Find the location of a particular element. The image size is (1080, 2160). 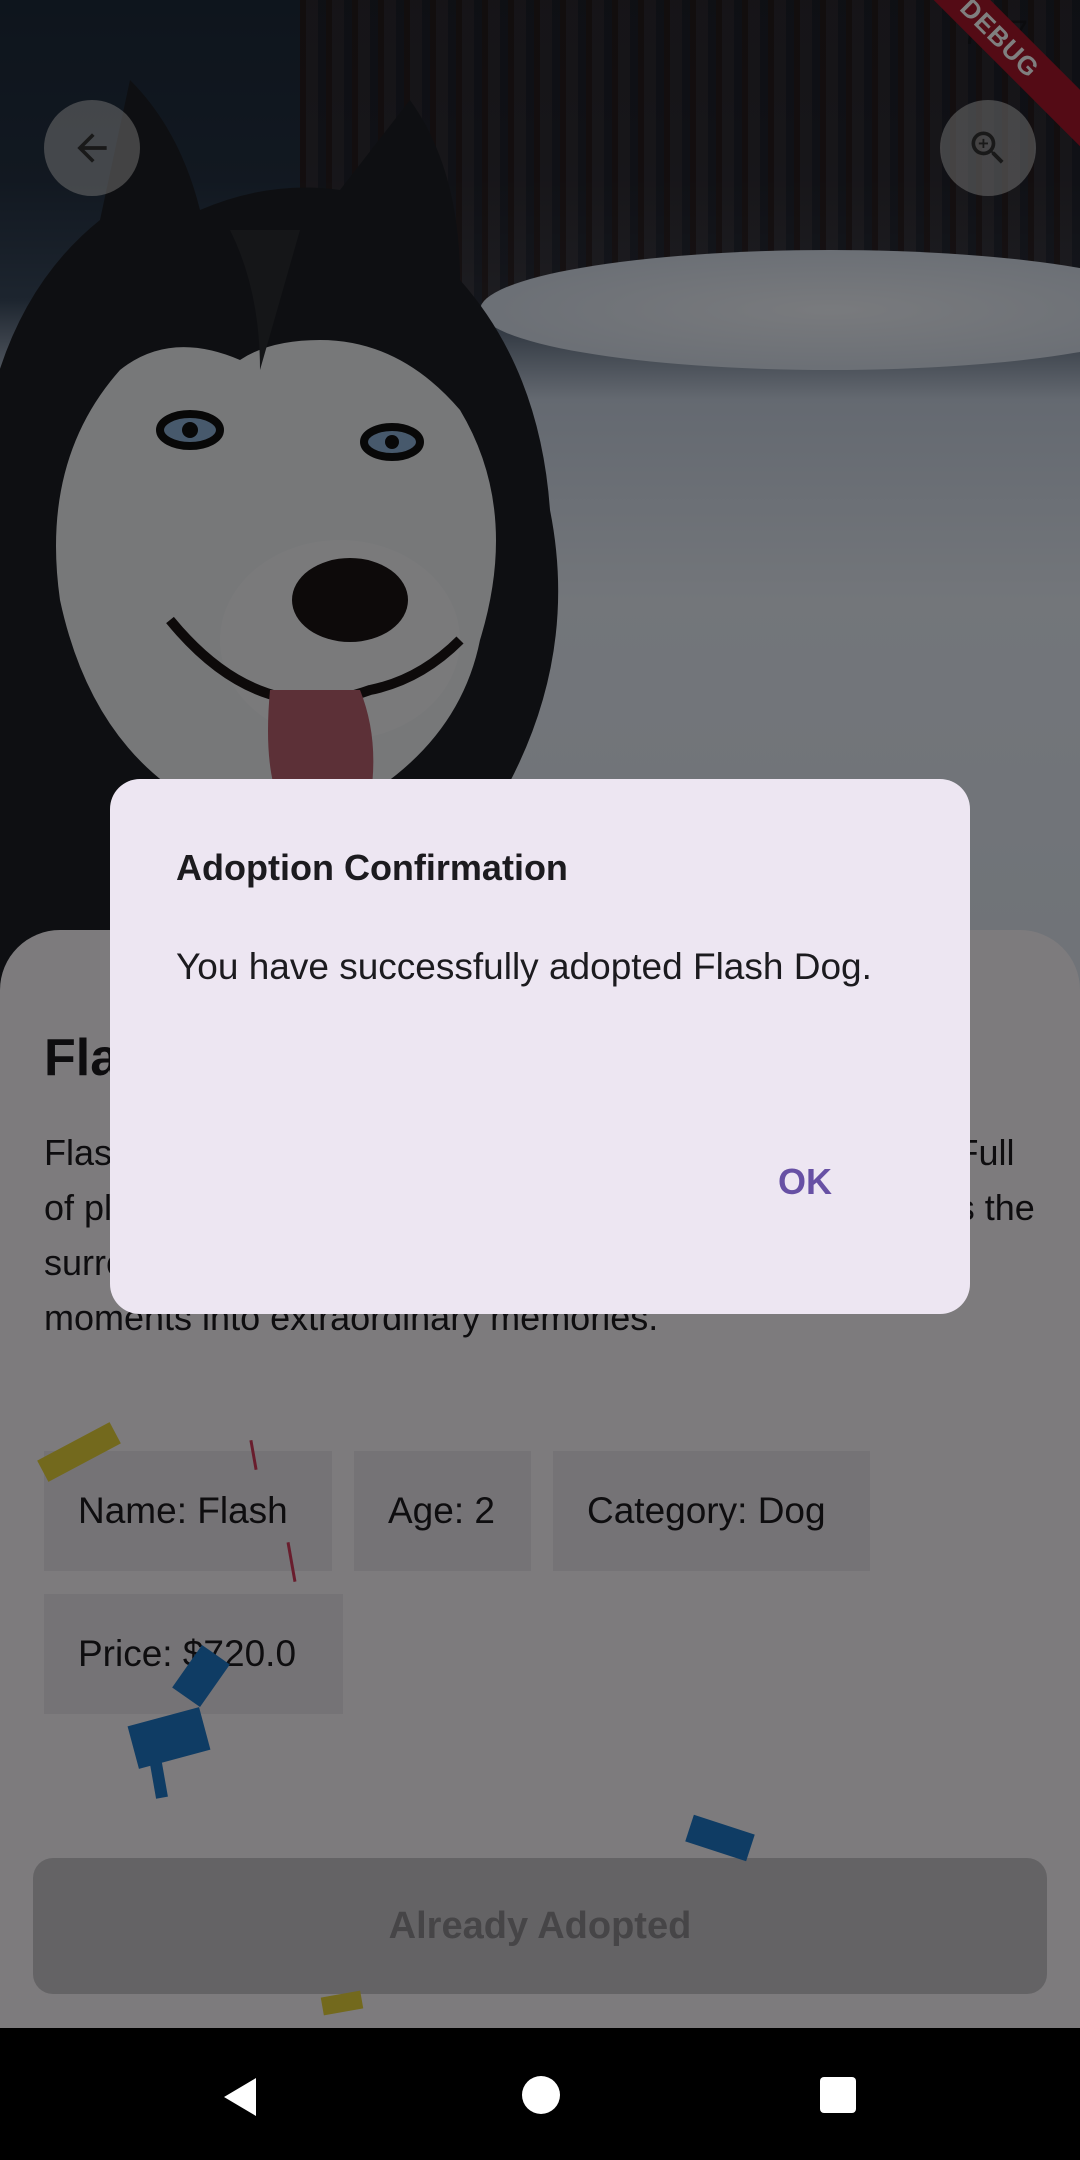

triangle-back-icon is located at coordinates (240, 2097).